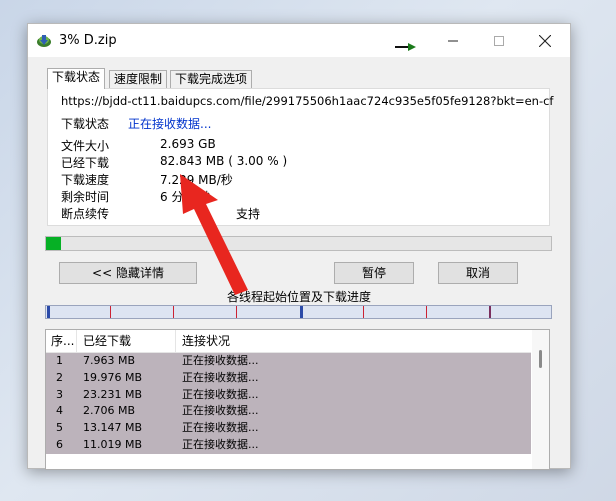 Image resolution: width=616 pixels, height=501 pixels. Describe the element at coordinates (540, 399) in the screenshot. I see `thread-list-scrollbar` at that location.